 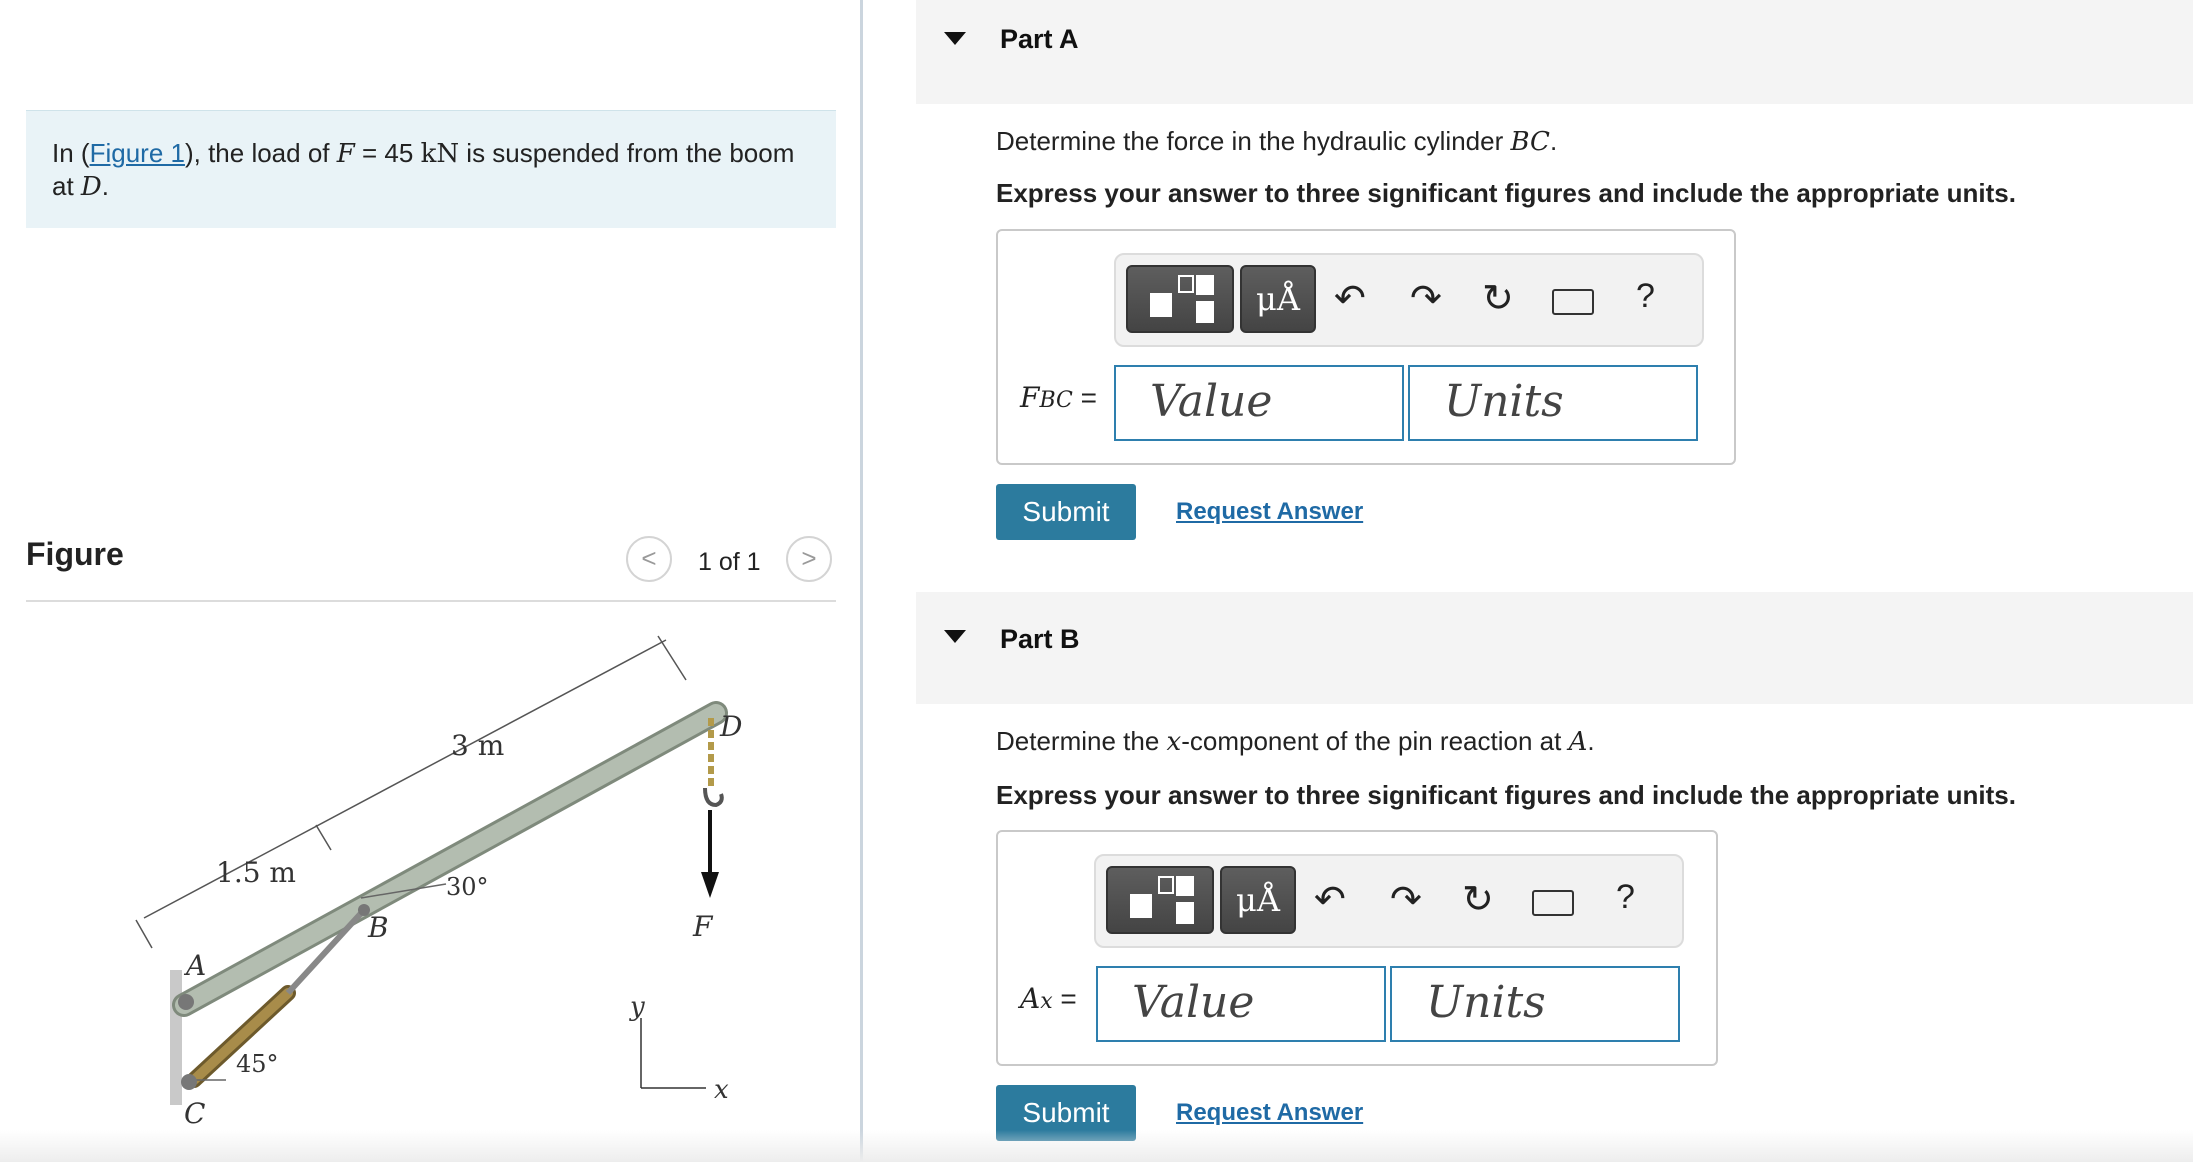 What do you see at coordinates (1039, 39) in the screenshot?
I see `part-a-title: Part A` at bounding box center [1039, 39].